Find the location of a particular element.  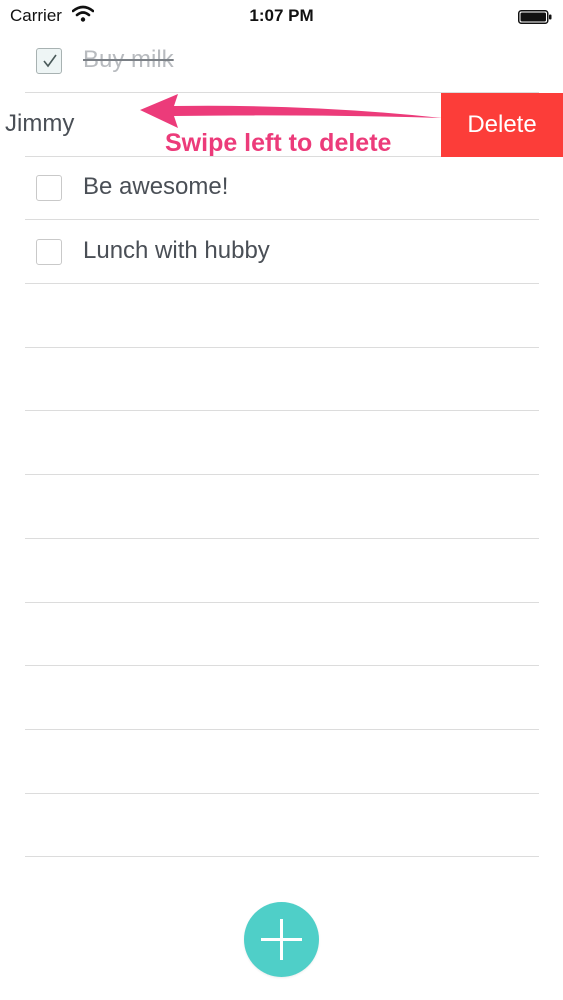

todo-row: Lunch with hubby is located at coordinates (281, 252).